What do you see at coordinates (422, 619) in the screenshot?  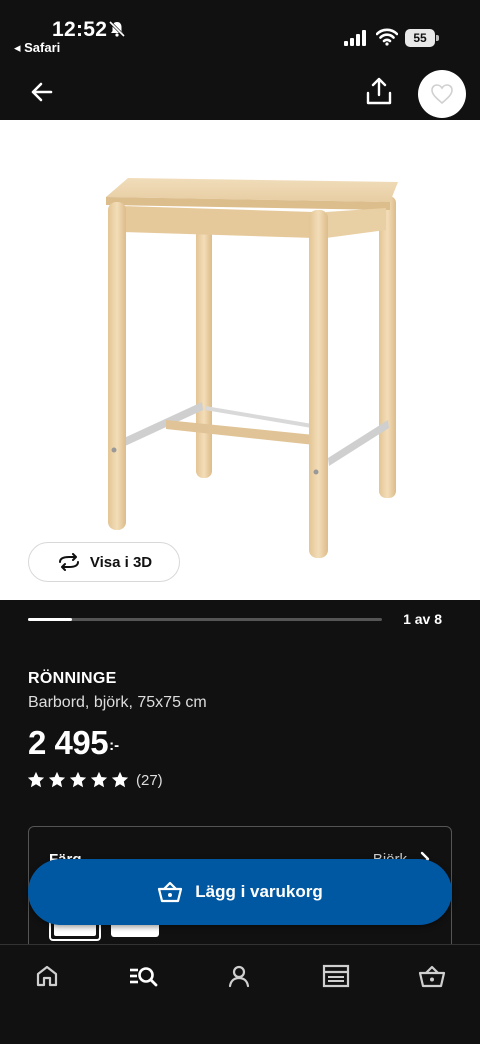 I see `pager-label: 1 av 8` at bounding box center [422, 619].